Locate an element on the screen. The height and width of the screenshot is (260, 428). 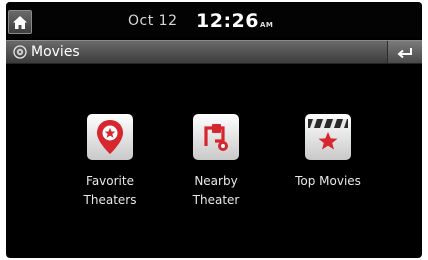
clock-ampm: AM is located at coordinates (266, 25).